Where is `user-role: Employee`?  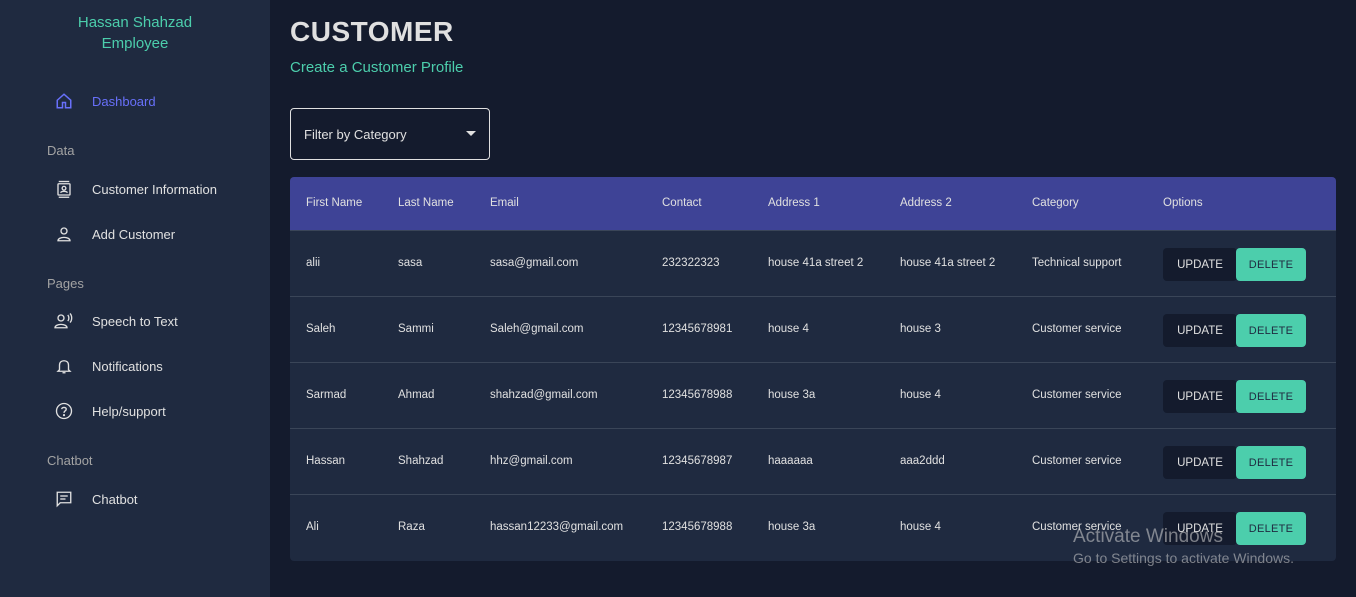
user-role: Employee is located at coordinates (135, 43).